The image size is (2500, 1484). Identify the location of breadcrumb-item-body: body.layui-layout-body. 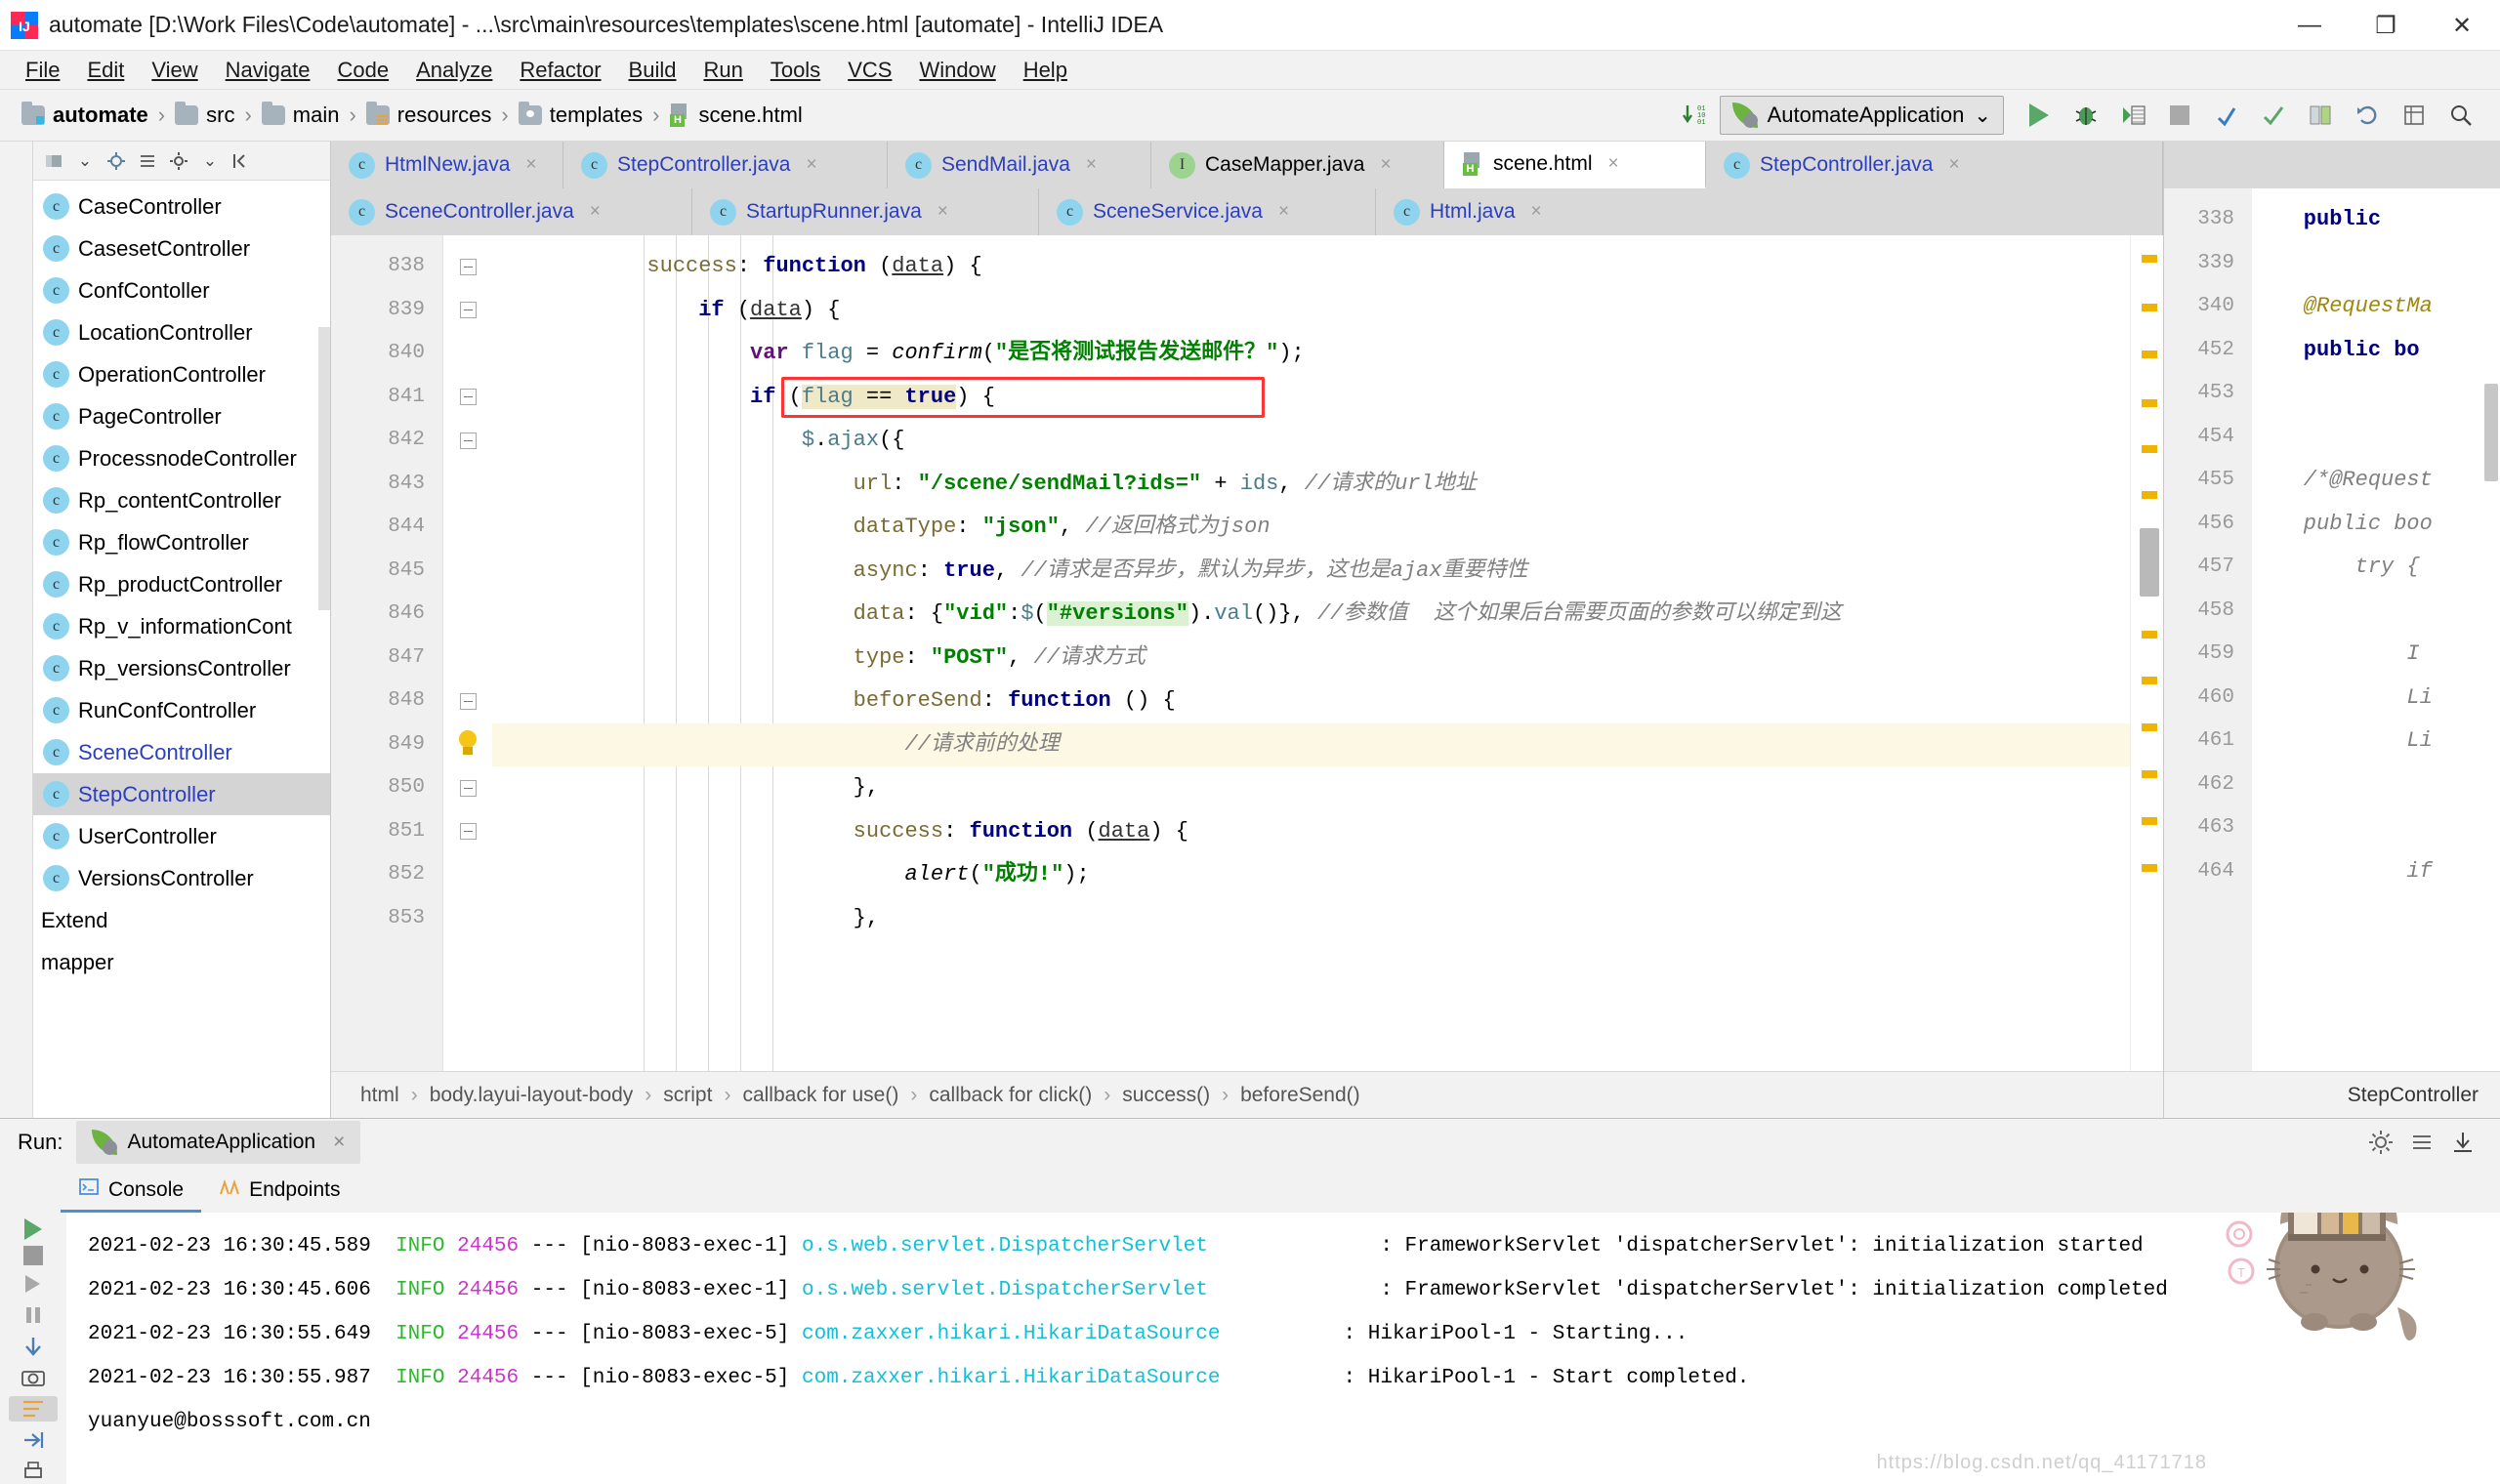
(532, 1095).